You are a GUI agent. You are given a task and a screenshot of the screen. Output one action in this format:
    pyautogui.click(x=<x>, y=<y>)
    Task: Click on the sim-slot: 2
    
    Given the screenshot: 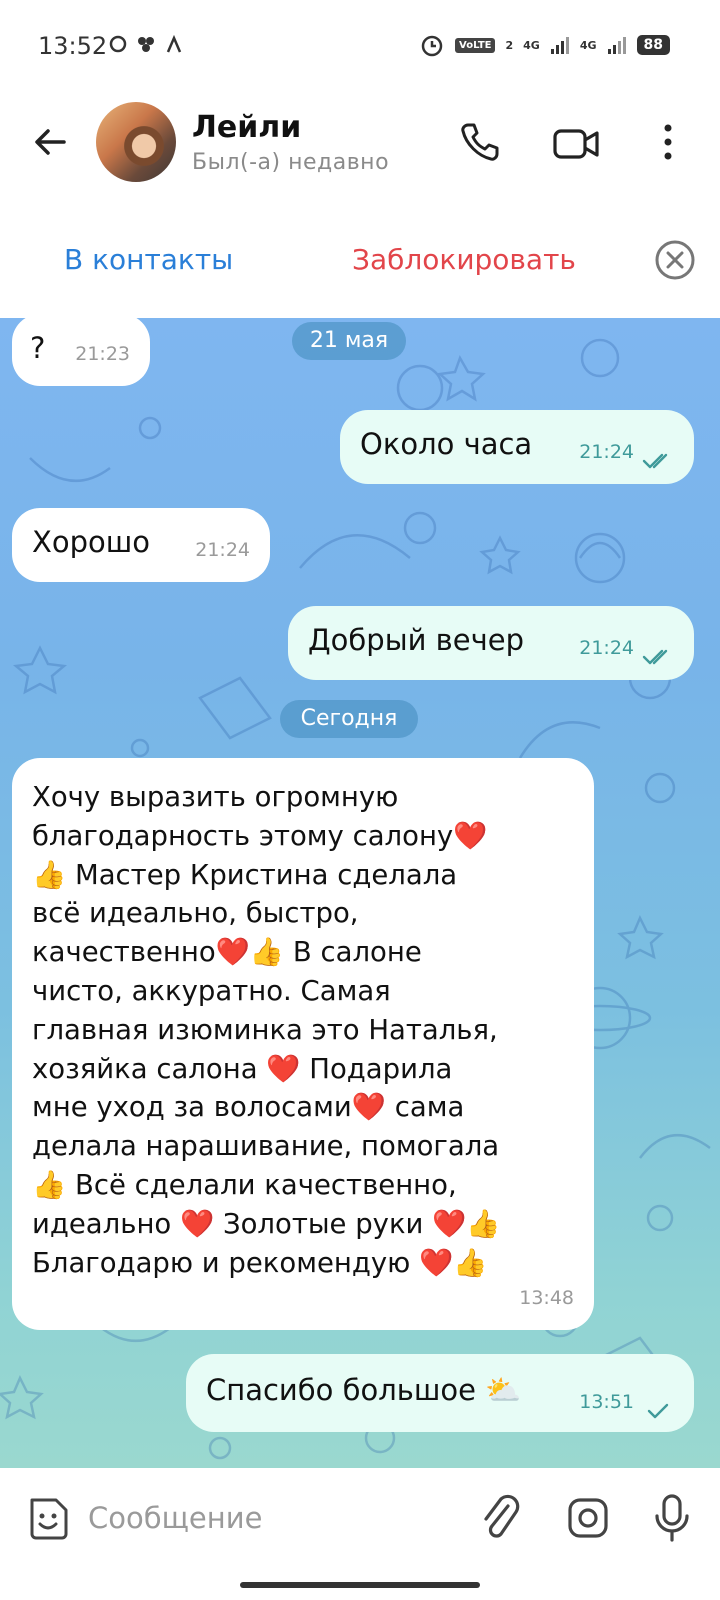 What is the action you would take?
    pyautogui.click(x=509, y=45)
    